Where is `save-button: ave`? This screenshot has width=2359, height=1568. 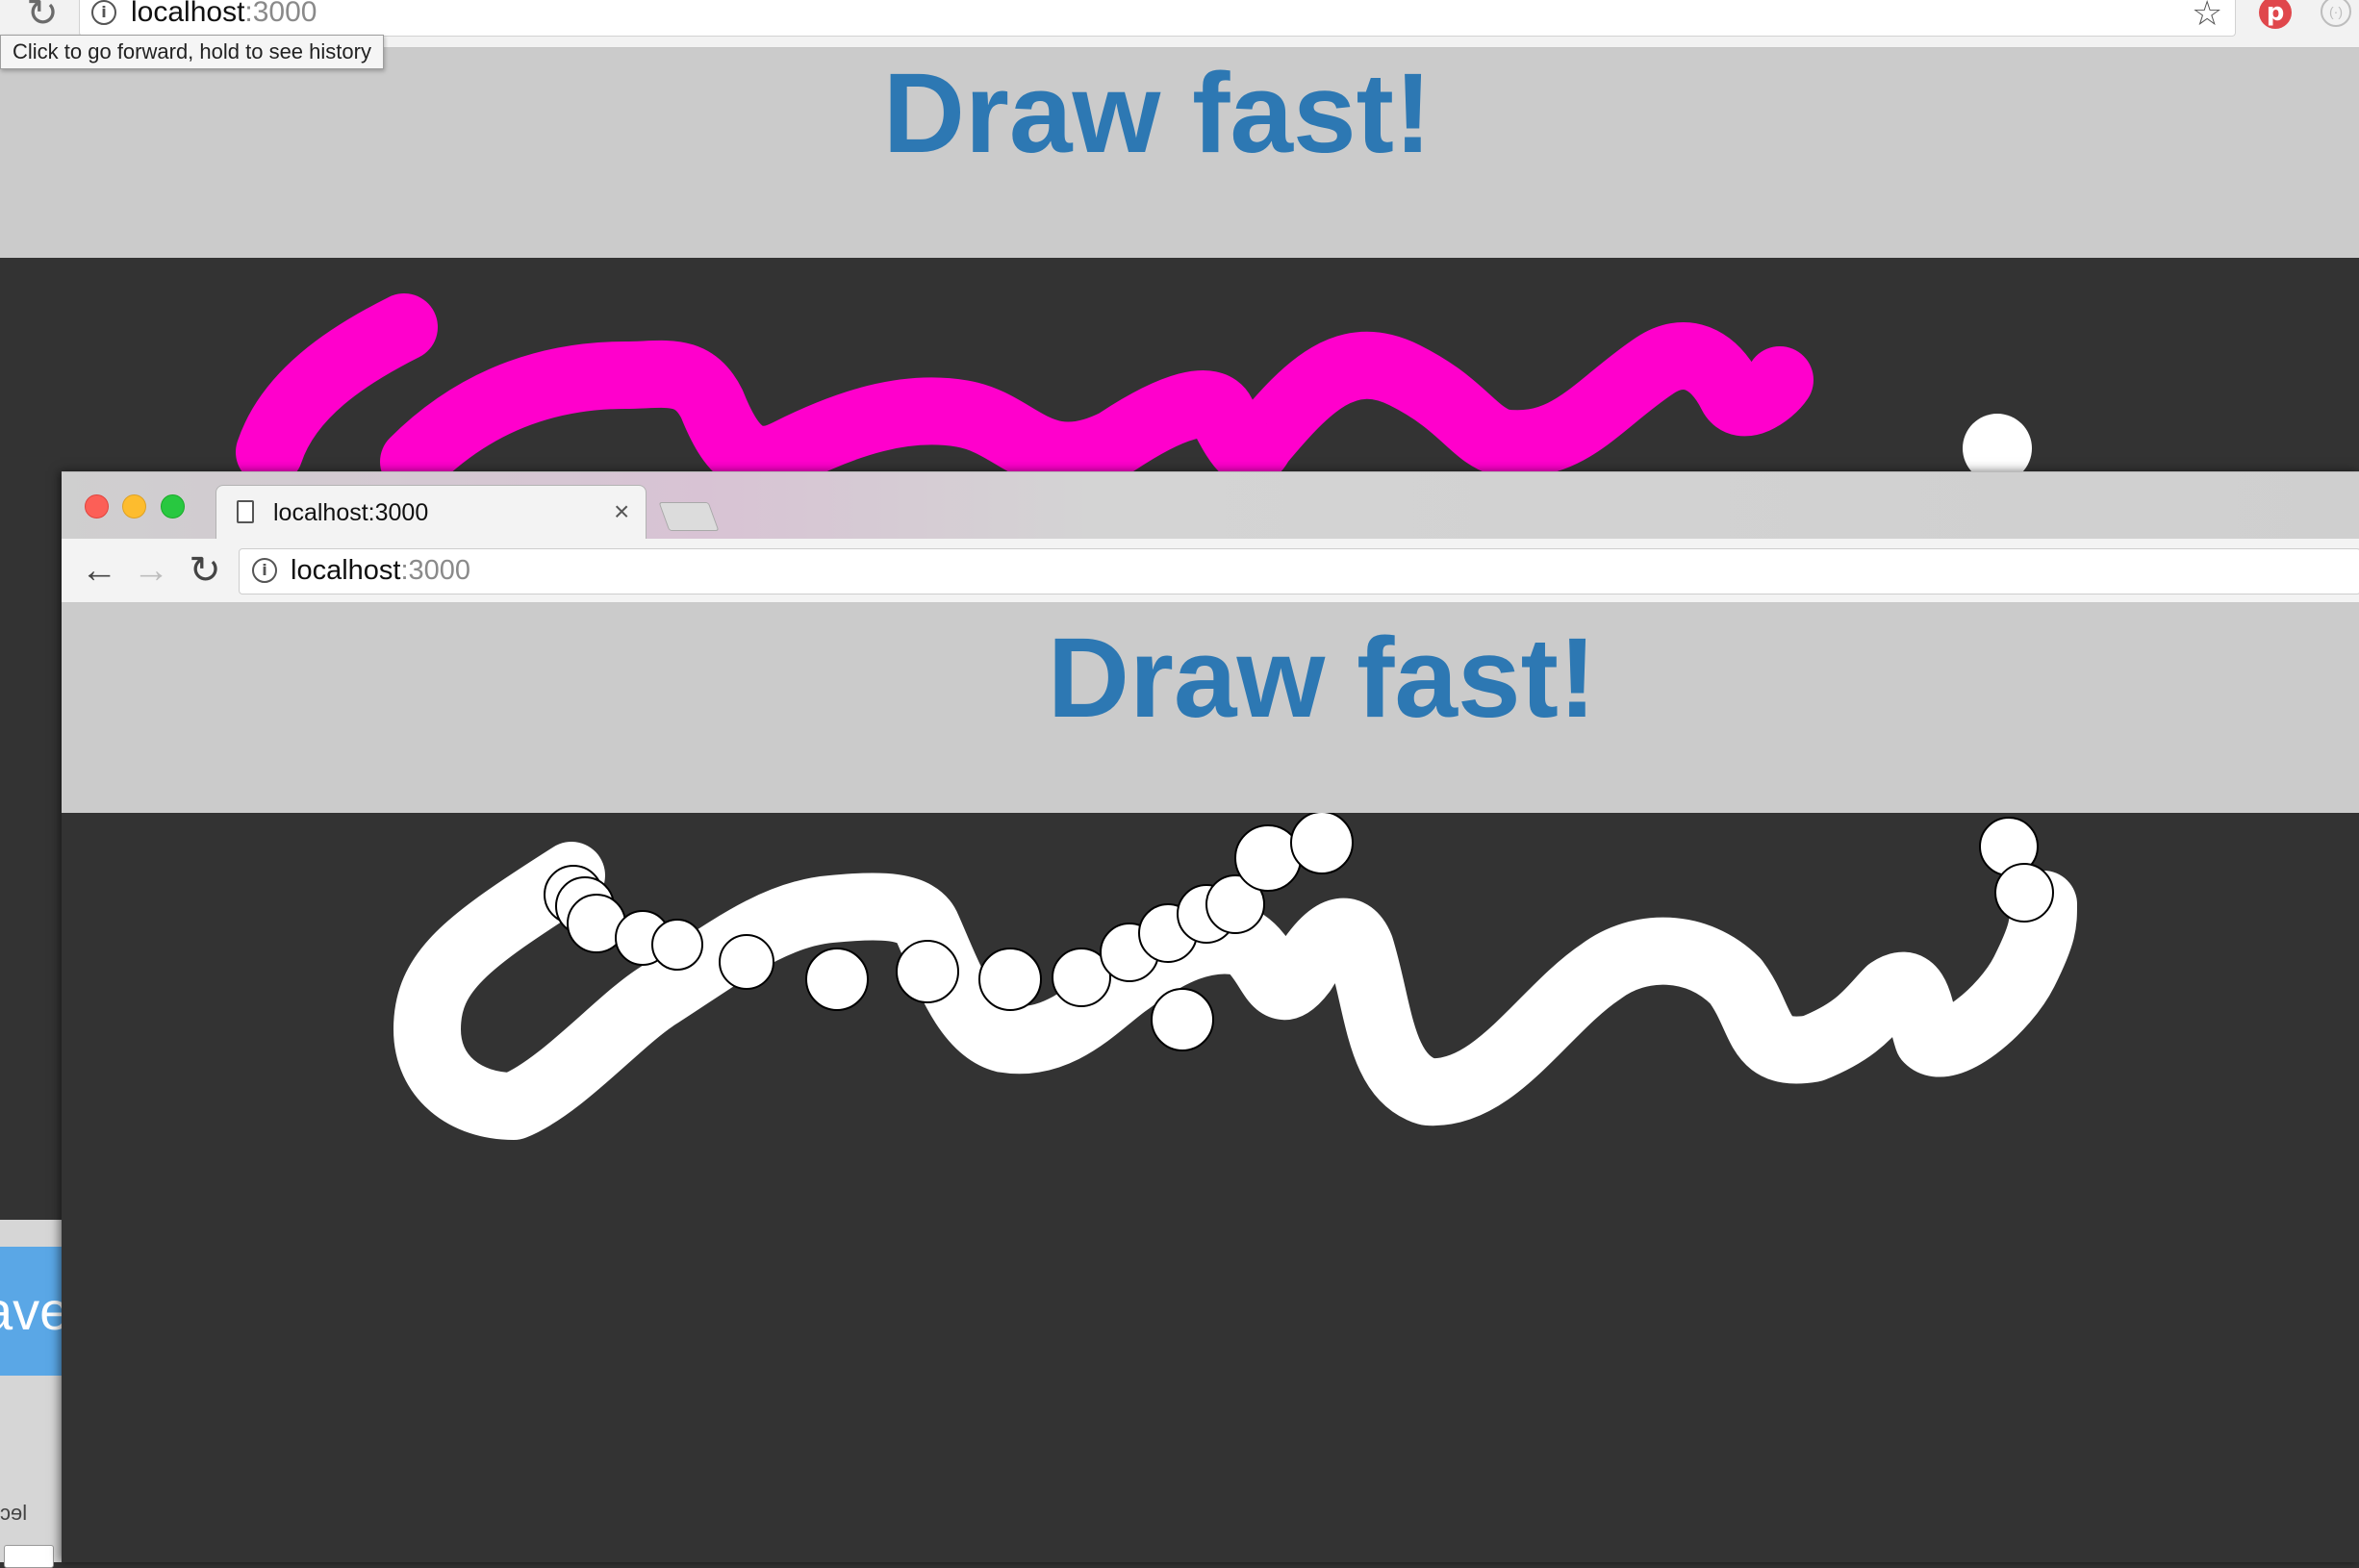
save-button: ave is located at coordinates (31, 1311).